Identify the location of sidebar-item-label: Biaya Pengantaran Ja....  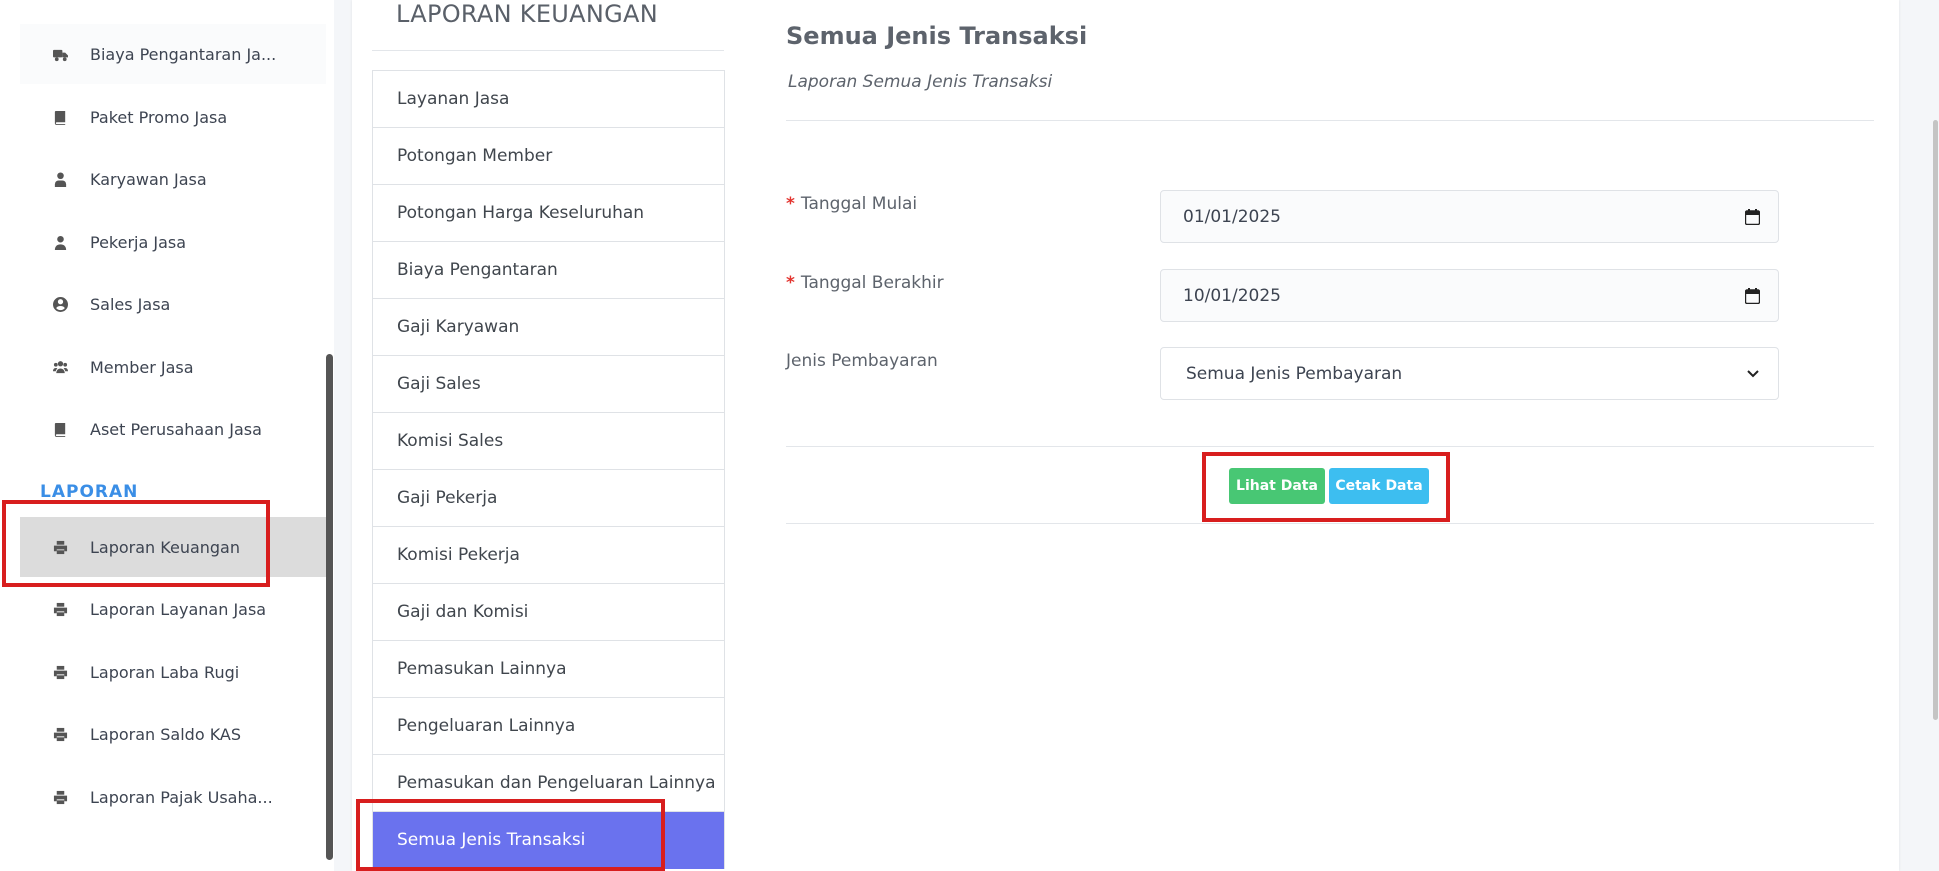
(183, 54).